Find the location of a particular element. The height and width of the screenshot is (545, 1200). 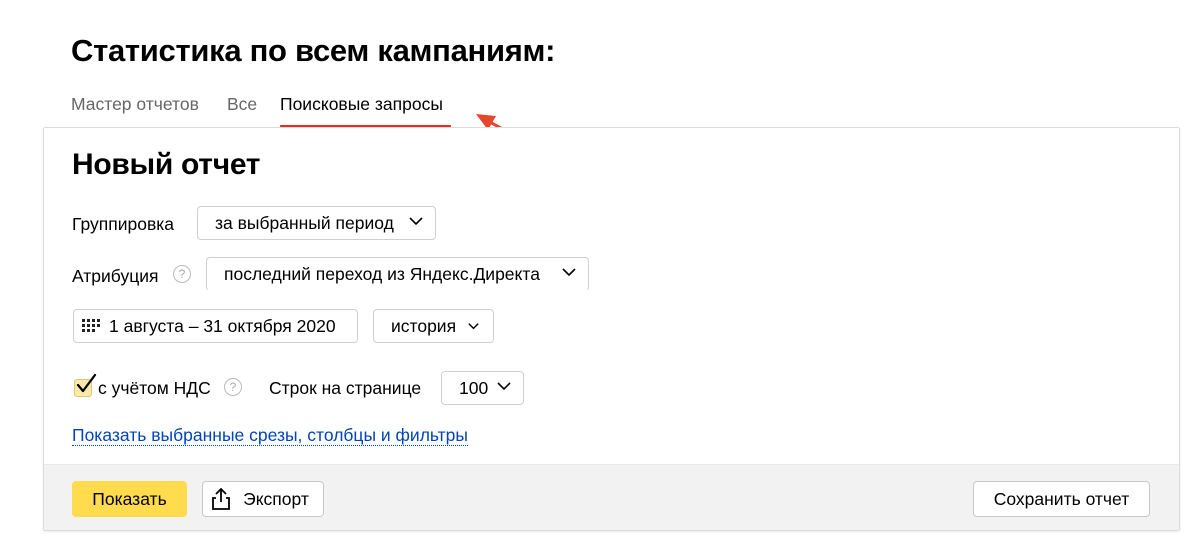

report-title: Новый отчет is located at coordinates (166, 164).